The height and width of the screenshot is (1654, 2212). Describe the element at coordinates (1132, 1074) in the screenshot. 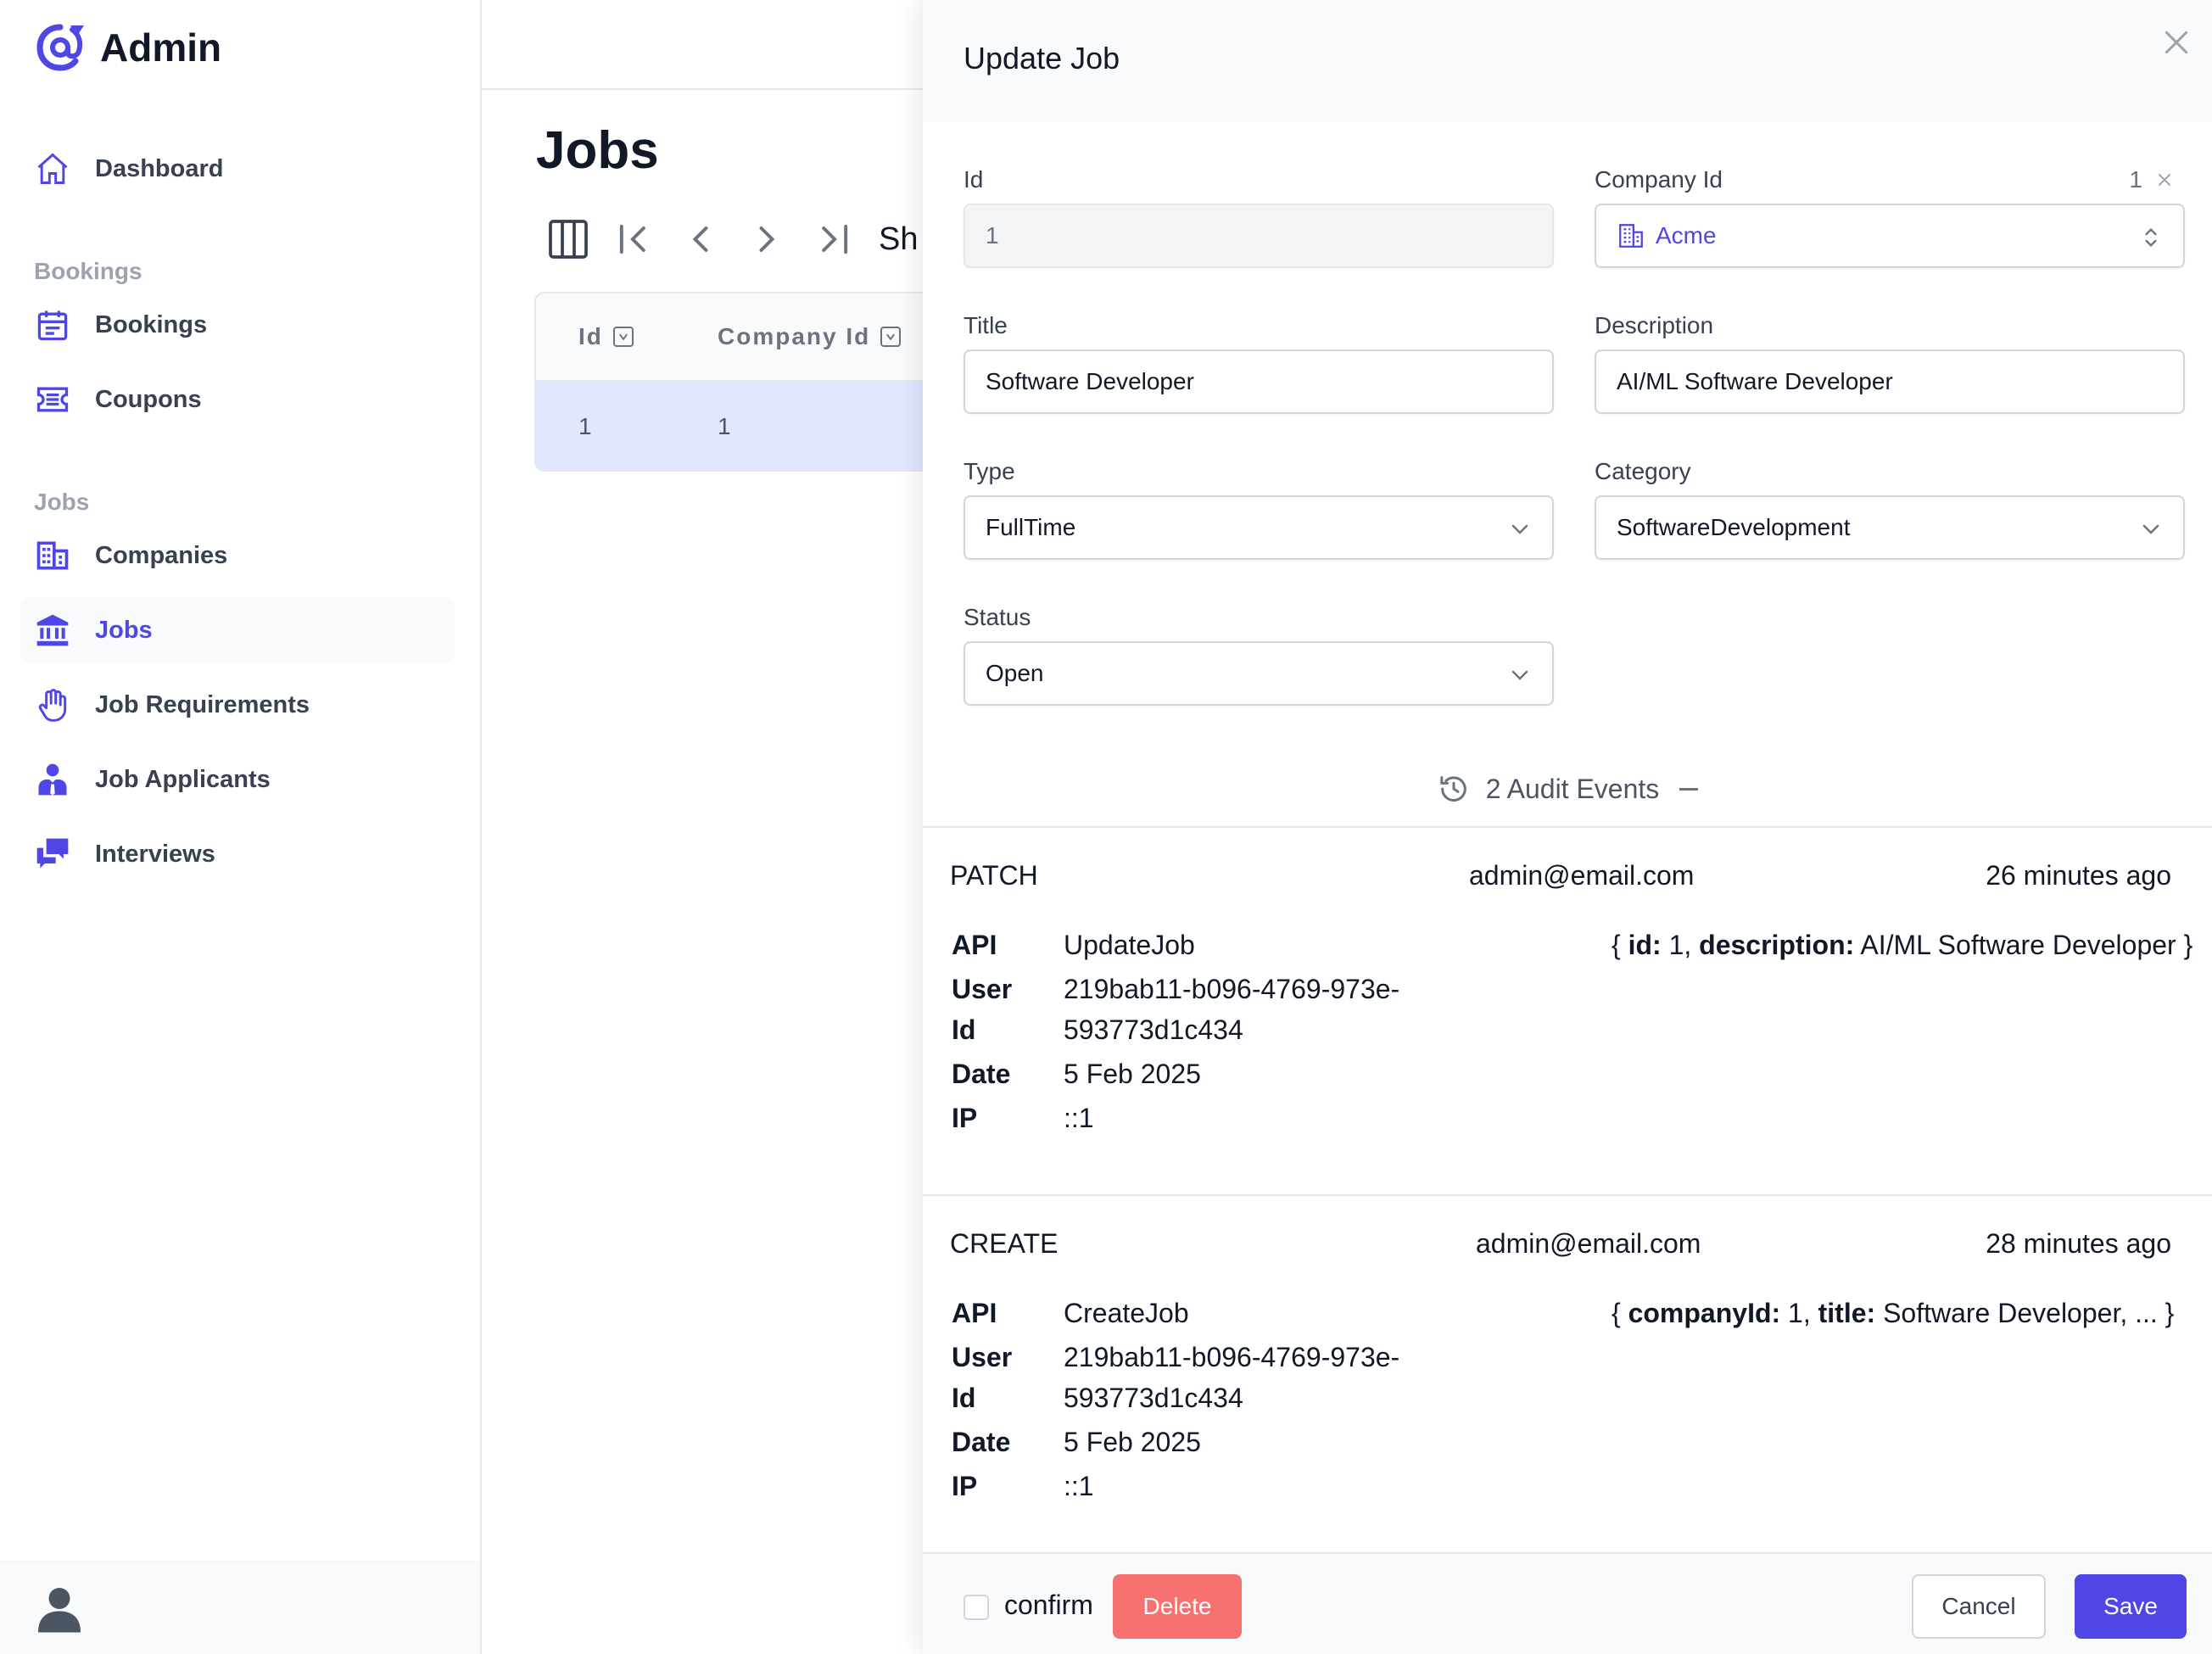

I see `audit-date: 5 Feb 2025` at that location.